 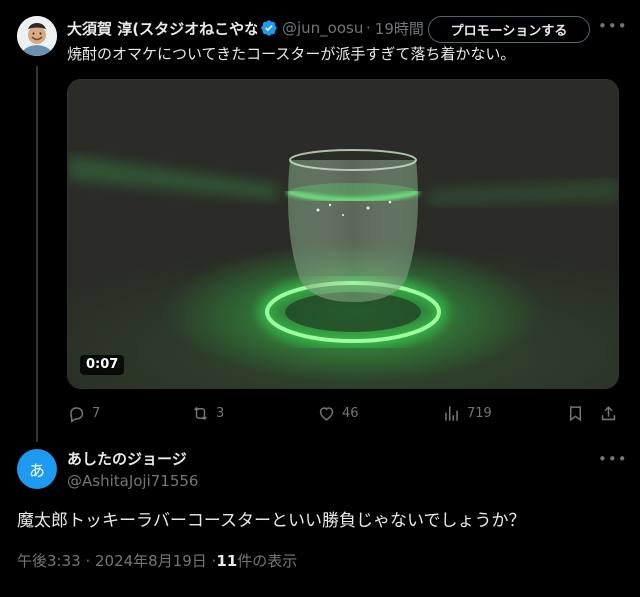 I want to click on share-button, so click(x=611, y=413).